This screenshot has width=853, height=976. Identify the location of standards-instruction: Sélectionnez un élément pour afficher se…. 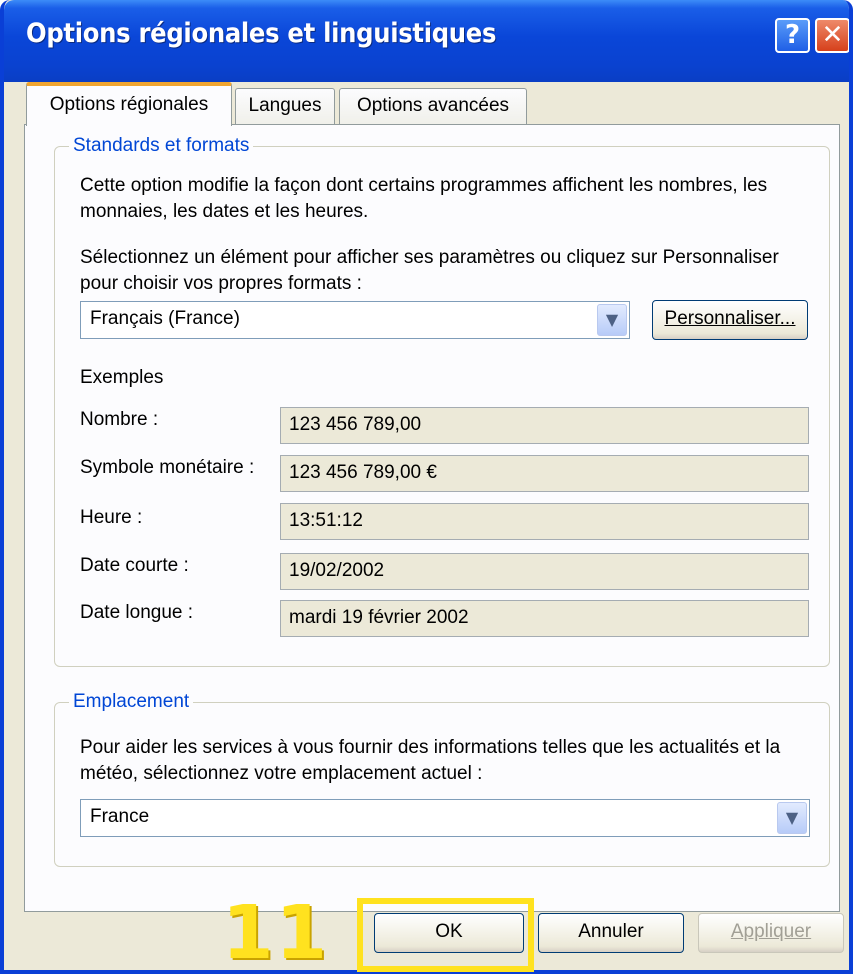
(429, 270).